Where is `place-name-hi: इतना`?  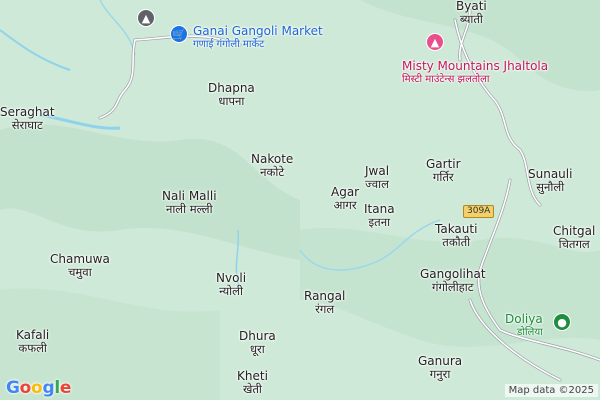 place-name-hi: इतना is located at coordinates (379, 222).